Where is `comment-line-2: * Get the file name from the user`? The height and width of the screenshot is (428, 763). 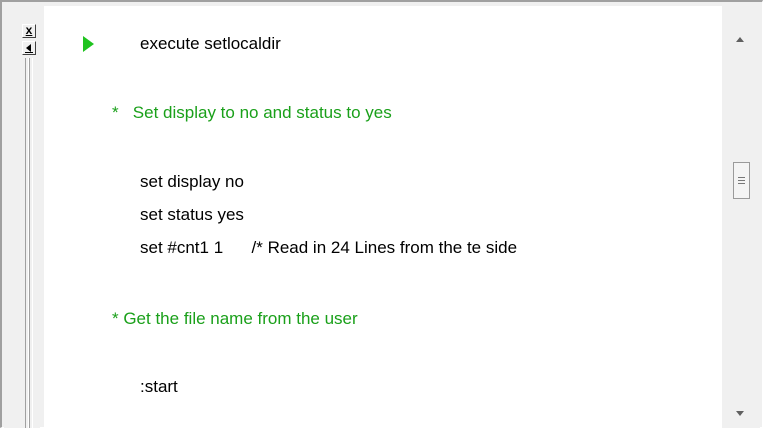
comment-line-2: * Get the file name from the user is located at coordinates (235, 318).